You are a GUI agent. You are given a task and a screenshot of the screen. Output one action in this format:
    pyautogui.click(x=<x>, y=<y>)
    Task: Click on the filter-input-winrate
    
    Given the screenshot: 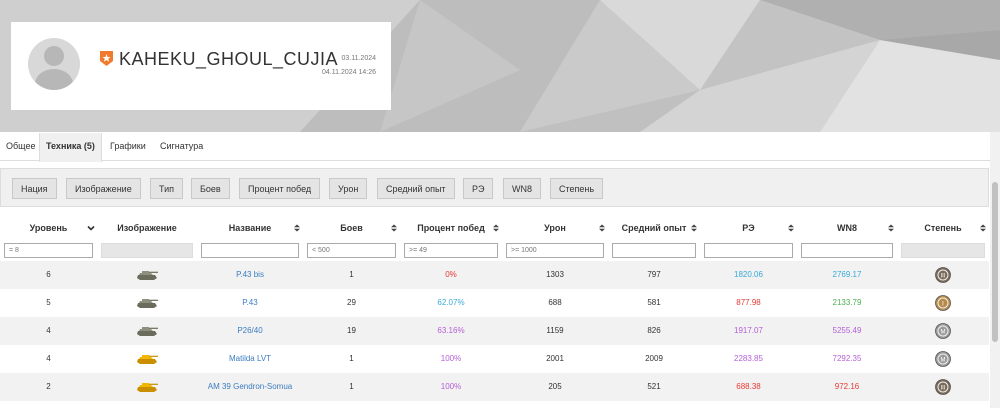 What is the action you would take?
    pyautogui.click(x=451, y=250)
    